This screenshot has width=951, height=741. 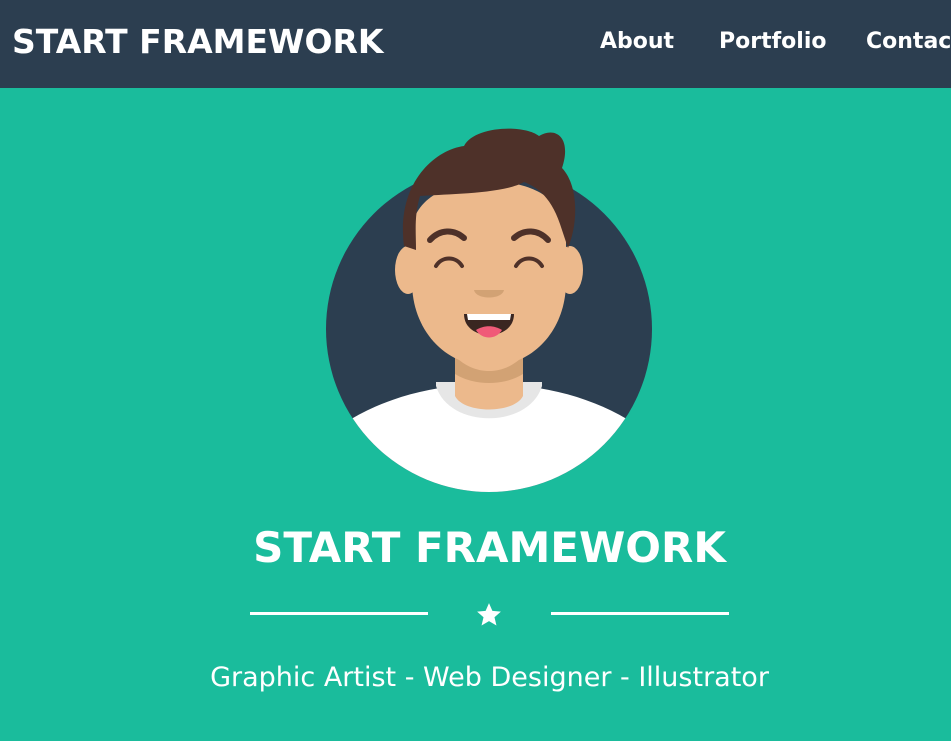 I want to click on divider-line-left, so click(x=339, y=613).